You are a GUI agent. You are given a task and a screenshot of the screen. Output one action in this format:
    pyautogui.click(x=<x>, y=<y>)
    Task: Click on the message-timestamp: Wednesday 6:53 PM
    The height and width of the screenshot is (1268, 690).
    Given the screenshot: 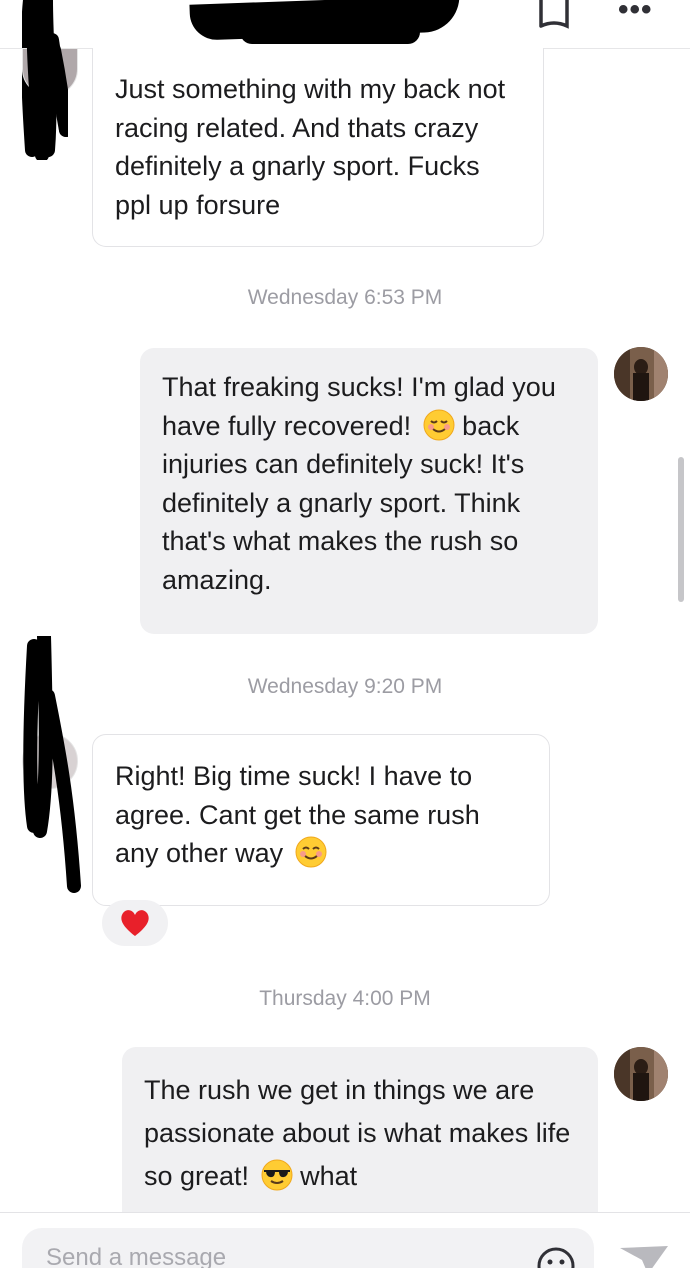 What is the action you would take?
    pyautogui.click(x=345, y=297)
    